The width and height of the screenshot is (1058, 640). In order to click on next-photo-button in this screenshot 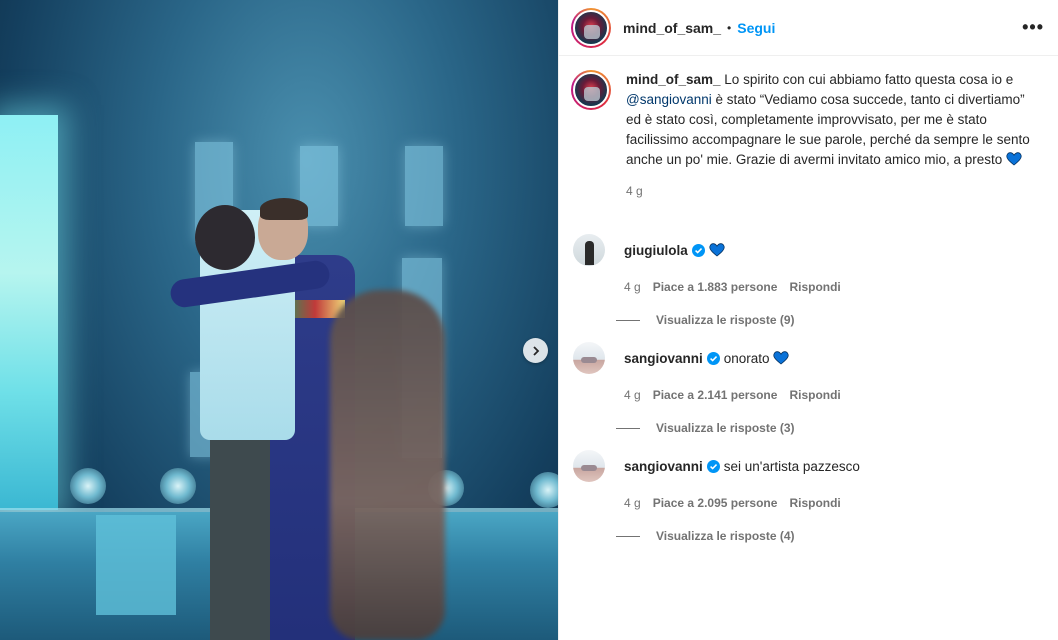, I will do `click(535, 350)`.